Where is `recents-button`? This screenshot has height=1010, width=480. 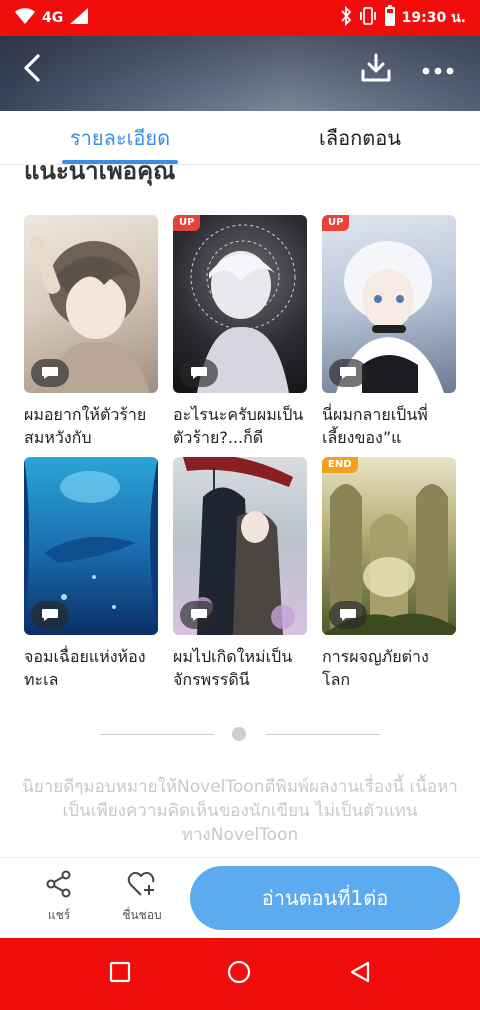 recents-button is located at coordinates (120, 974).